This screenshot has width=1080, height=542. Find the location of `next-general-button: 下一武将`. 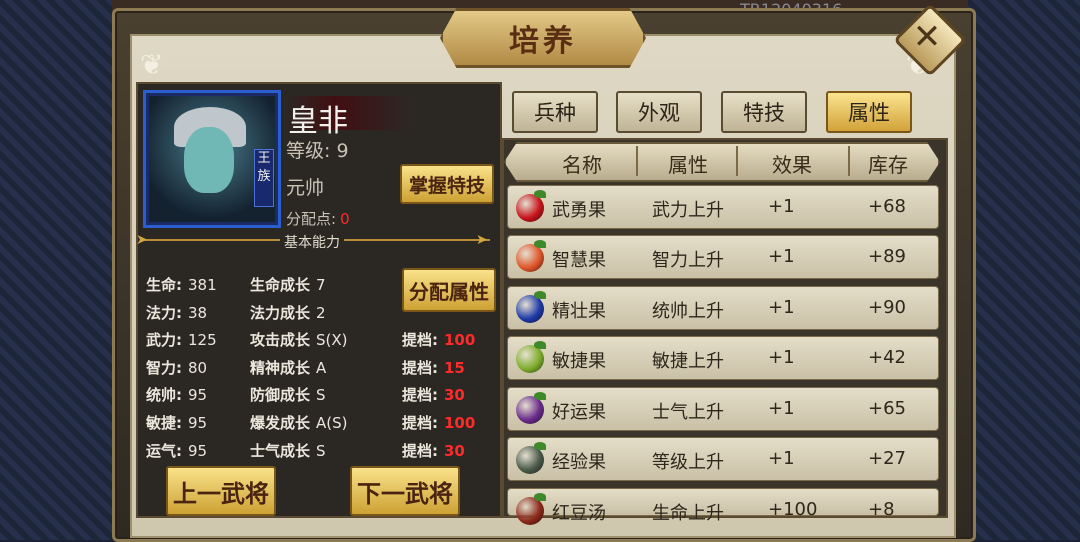

next-general-button: 下一武将 is located at coordinates (405, 491).